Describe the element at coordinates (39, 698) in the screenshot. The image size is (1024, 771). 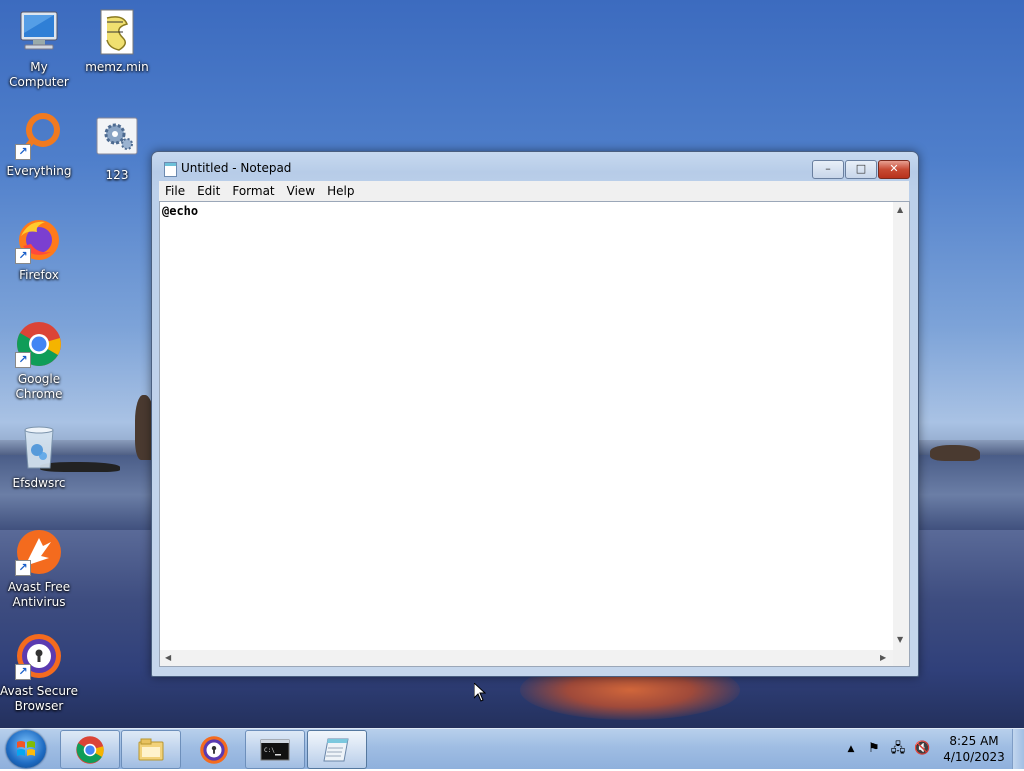
I see `desktop-icon-label: Avast Secure Browser` at that location.